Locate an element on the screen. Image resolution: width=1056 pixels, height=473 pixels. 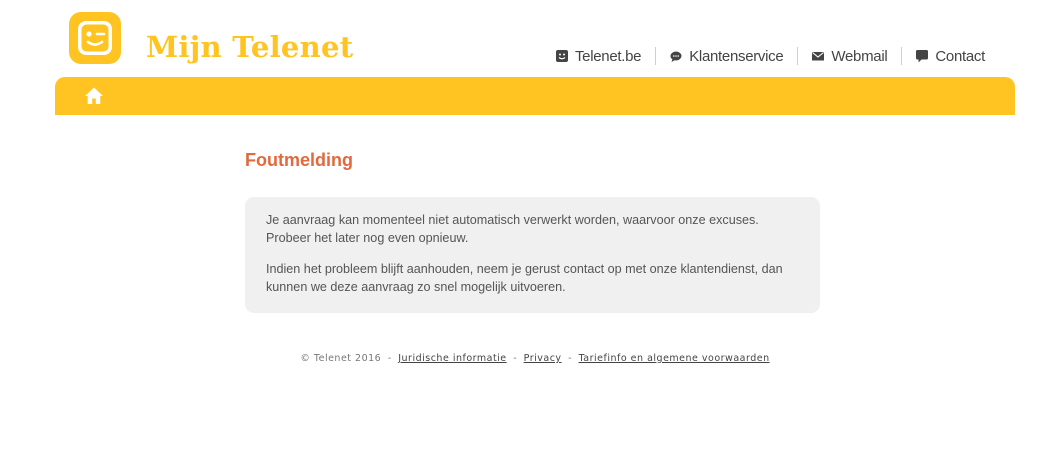
smiley-icon is located at coordinates (561, 56).